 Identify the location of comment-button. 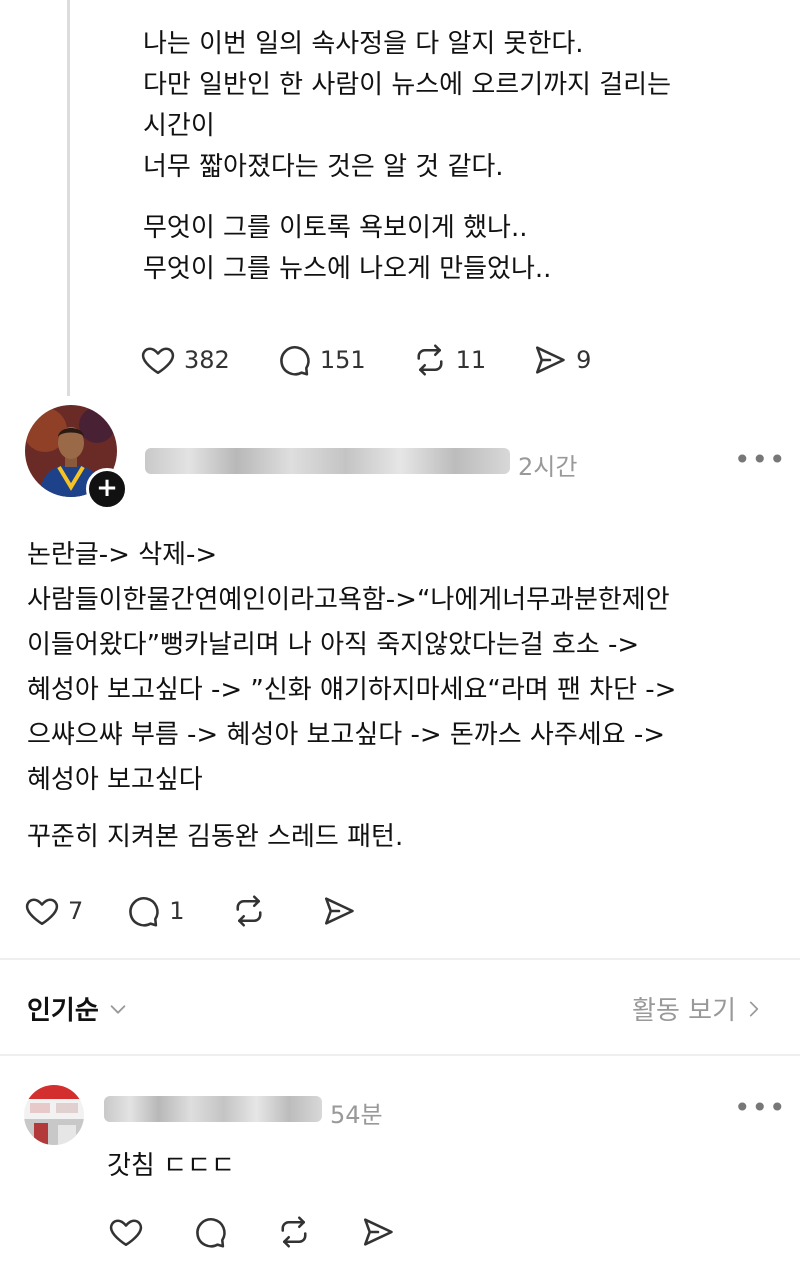
(210, 1232).